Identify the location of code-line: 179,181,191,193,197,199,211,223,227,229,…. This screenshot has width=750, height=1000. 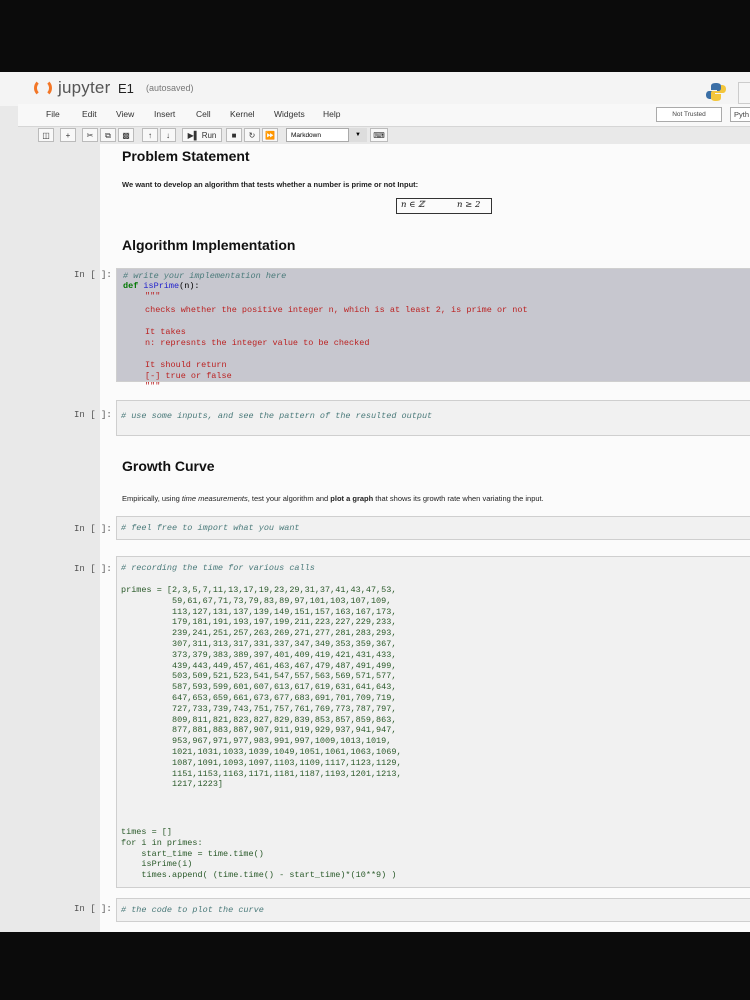
(259, 622).